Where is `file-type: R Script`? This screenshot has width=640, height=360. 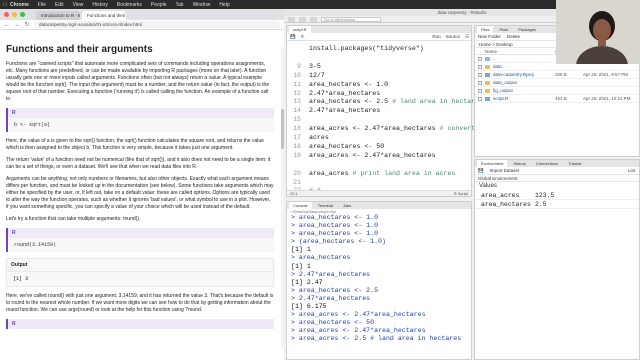
file-type: R Script is located at coordinates (461, 194).